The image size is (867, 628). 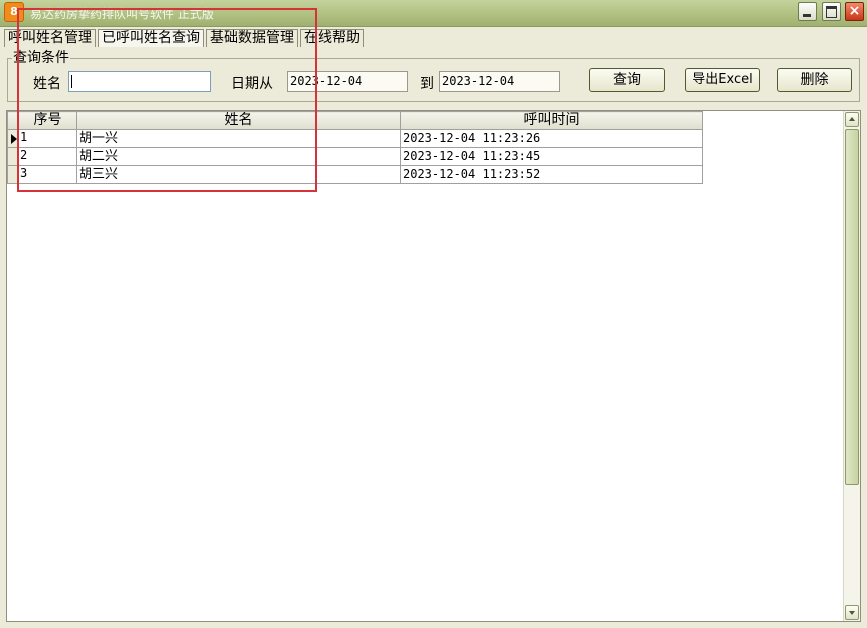 I want to click on tab-called-name-query: 已呼叫姓名查询, so click(x=151, y=38).